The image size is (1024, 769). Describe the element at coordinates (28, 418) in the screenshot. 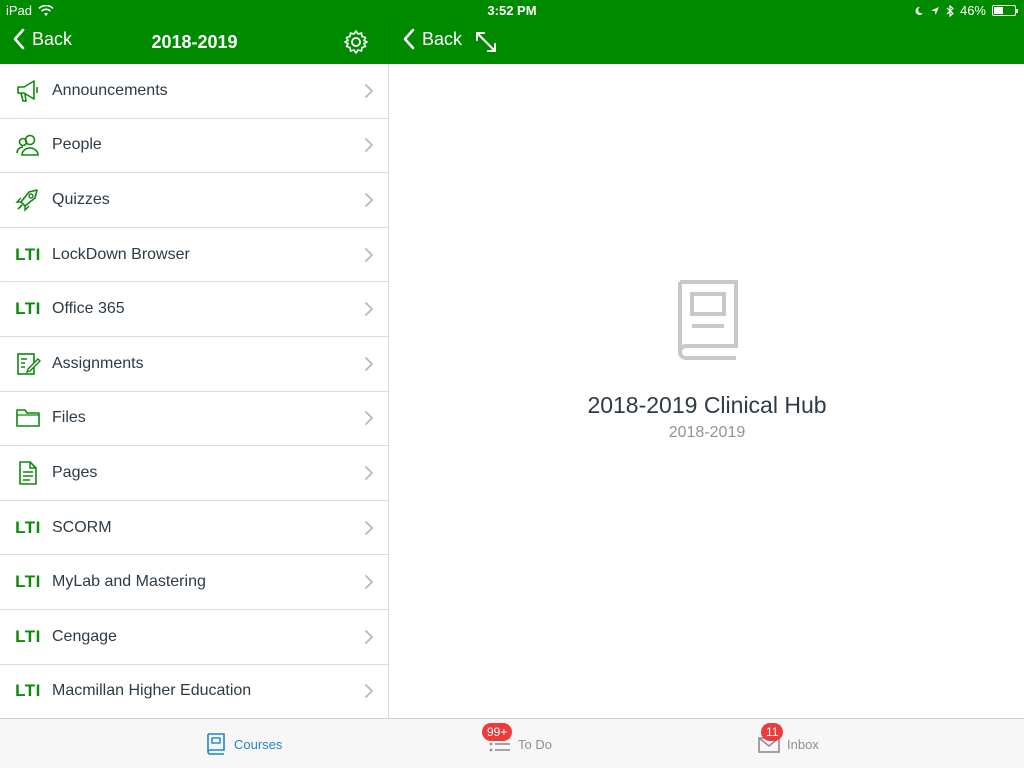

I see `folder-icon` at that location.